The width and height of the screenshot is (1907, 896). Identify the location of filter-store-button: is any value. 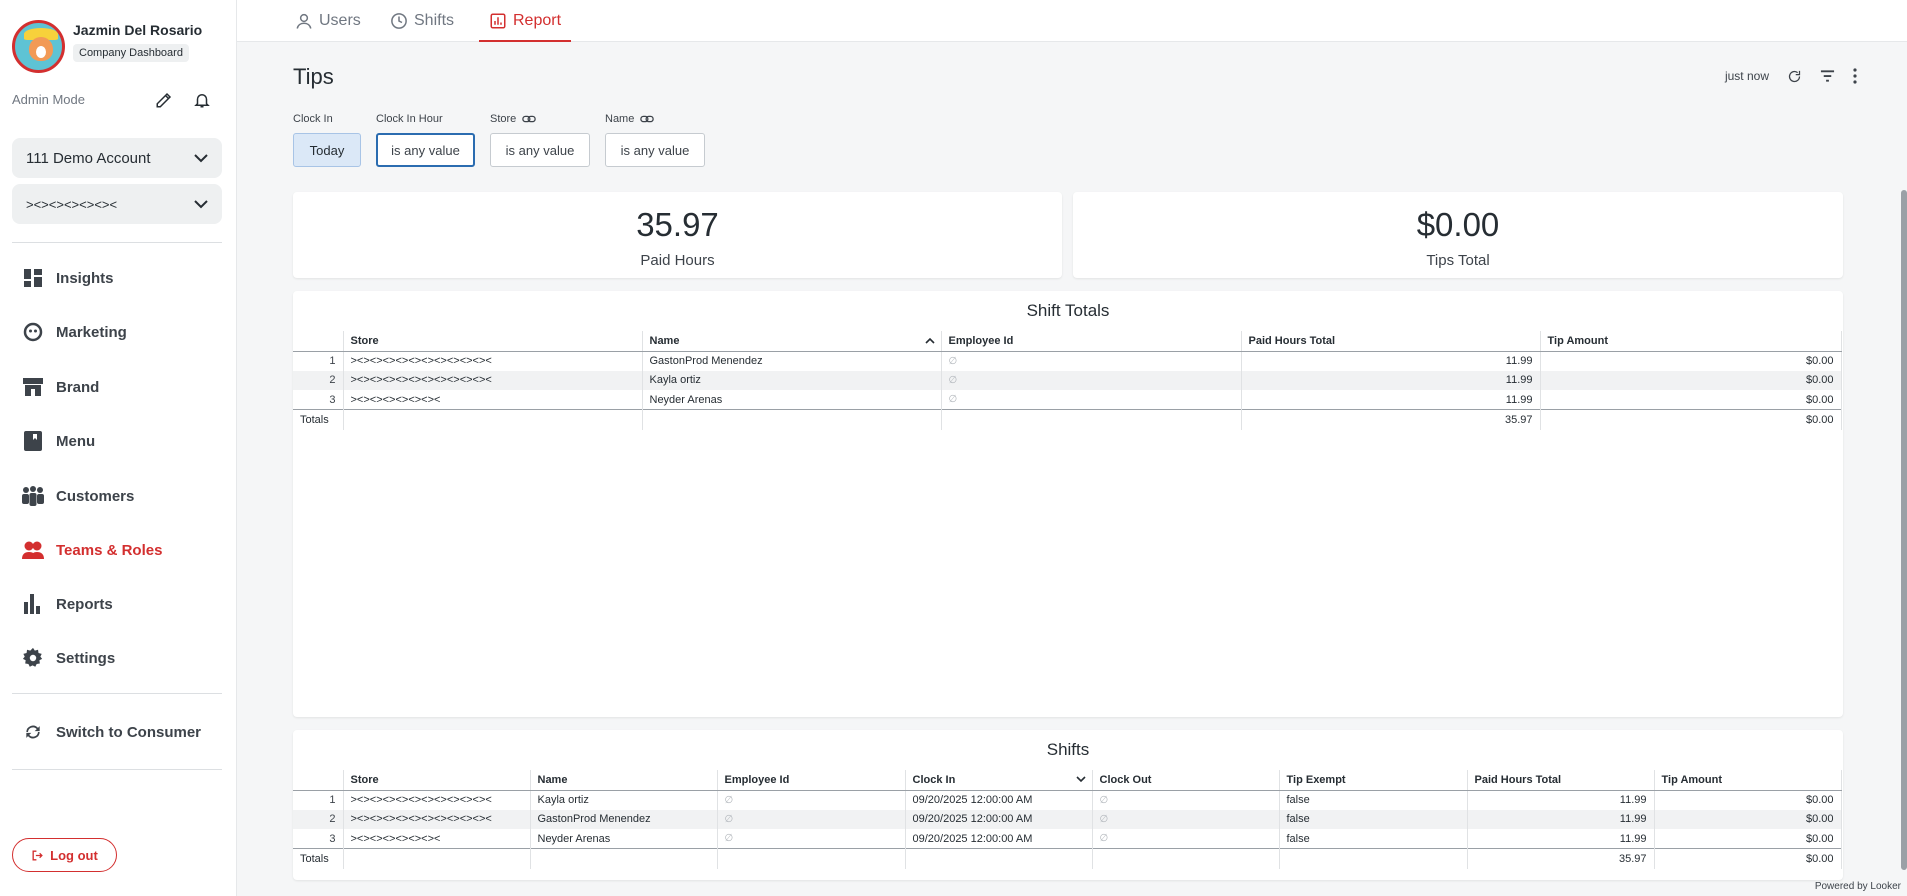
(540, 150).